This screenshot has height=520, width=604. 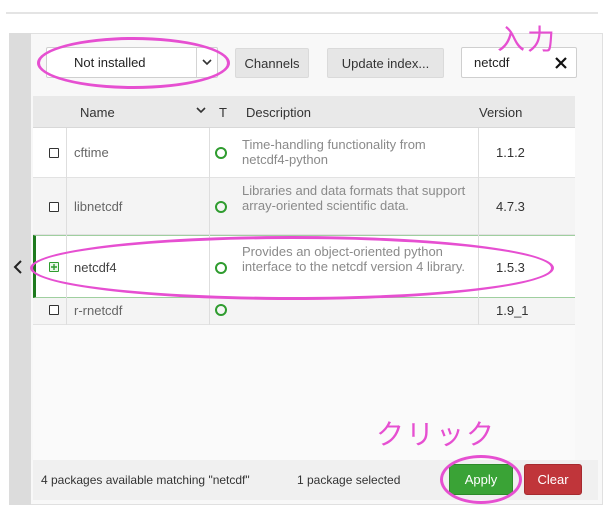 I want to click on package-name: r-rnetcdf, so click(x=98, y=310).